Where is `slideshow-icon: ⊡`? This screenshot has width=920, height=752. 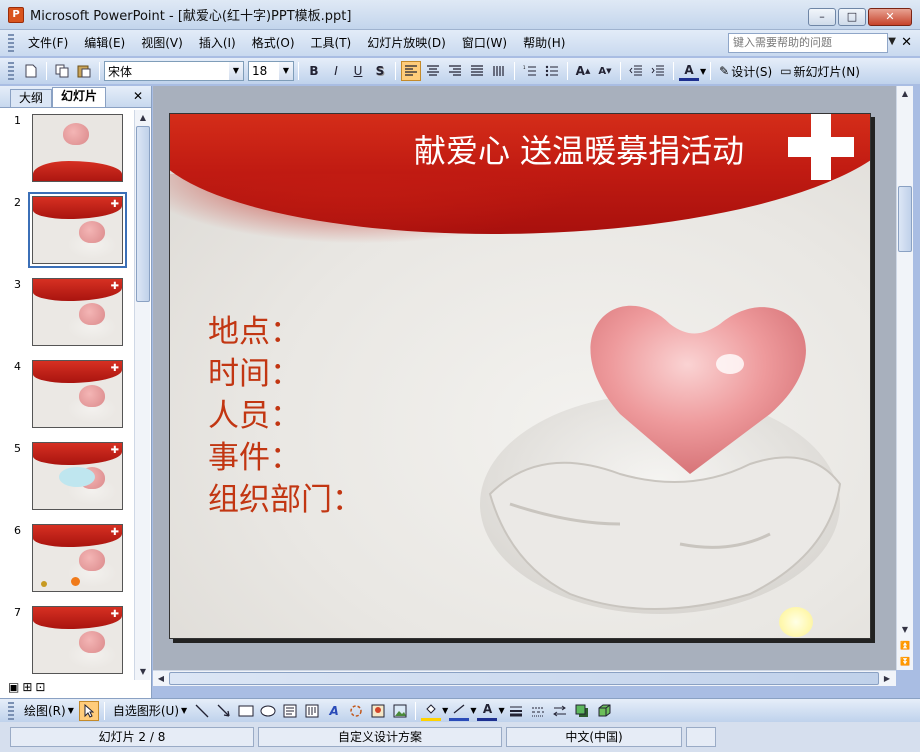
slideshow-icon: ⊡ is located at coordinates (40, 687).